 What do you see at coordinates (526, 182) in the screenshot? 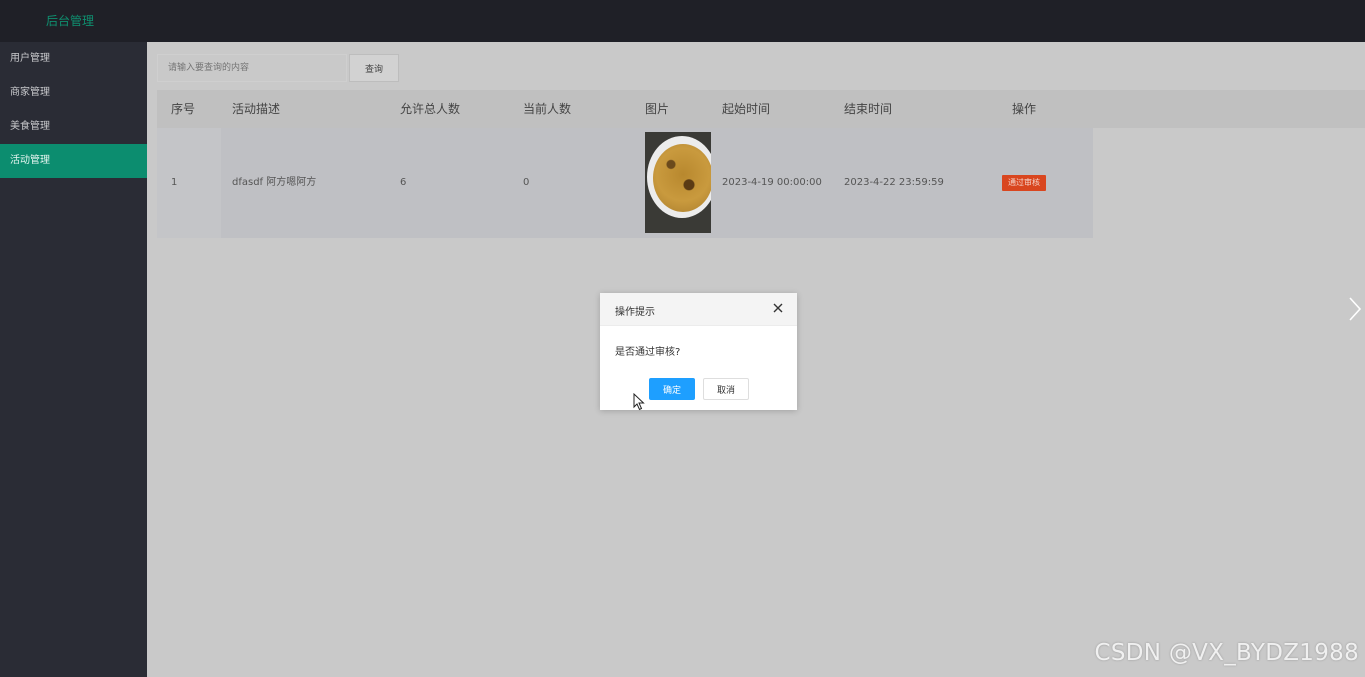
I see `cell-current-people: 0` at bounding box center [526, 182].